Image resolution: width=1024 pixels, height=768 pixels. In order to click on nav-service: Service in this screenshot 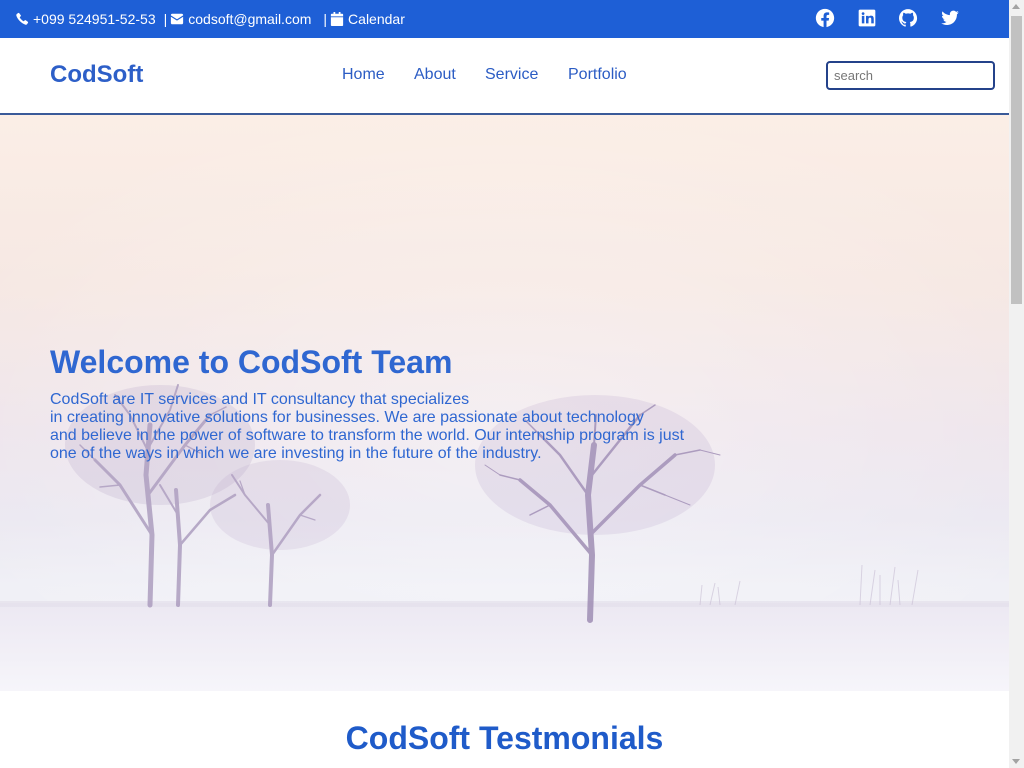, I will do `click(511, 75)`.